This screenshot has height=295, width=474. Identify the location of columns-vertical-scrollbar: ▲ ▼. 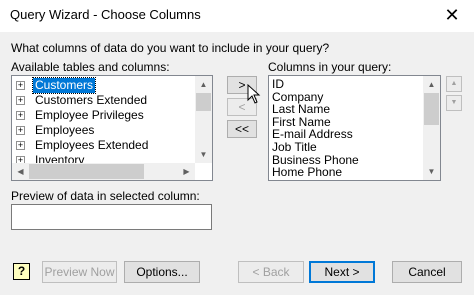
(431, 128).